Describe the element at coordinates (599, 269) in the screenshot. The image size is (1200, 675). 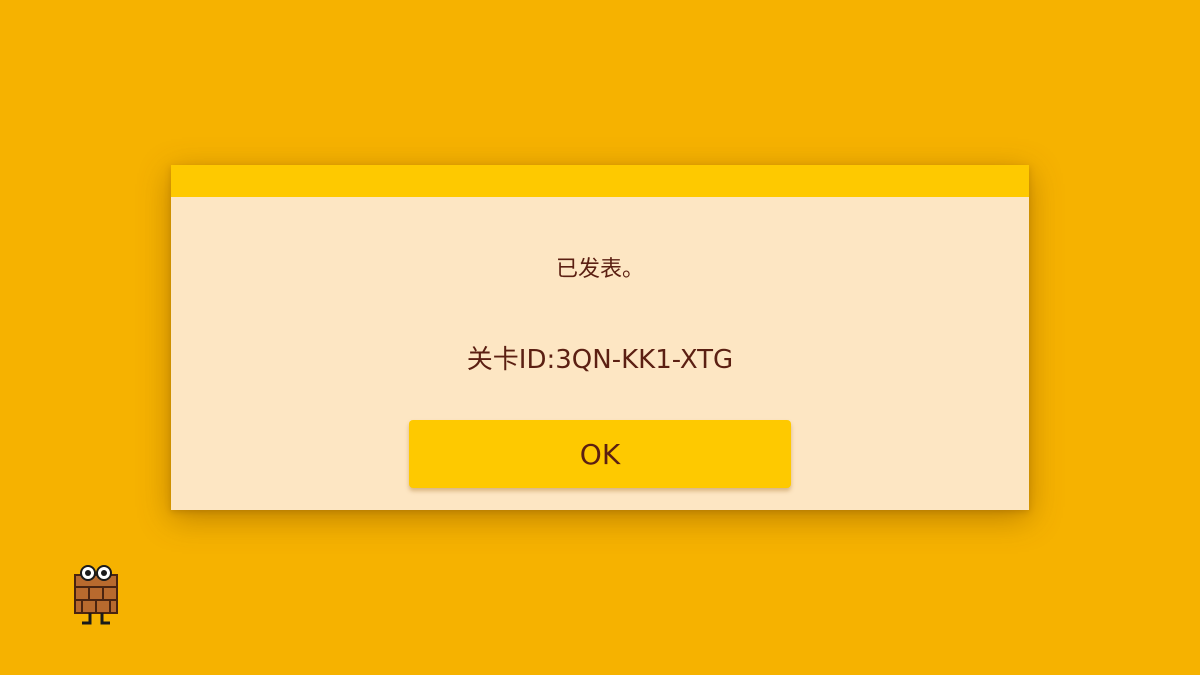
I see `published-message: 已发表。` at that location.